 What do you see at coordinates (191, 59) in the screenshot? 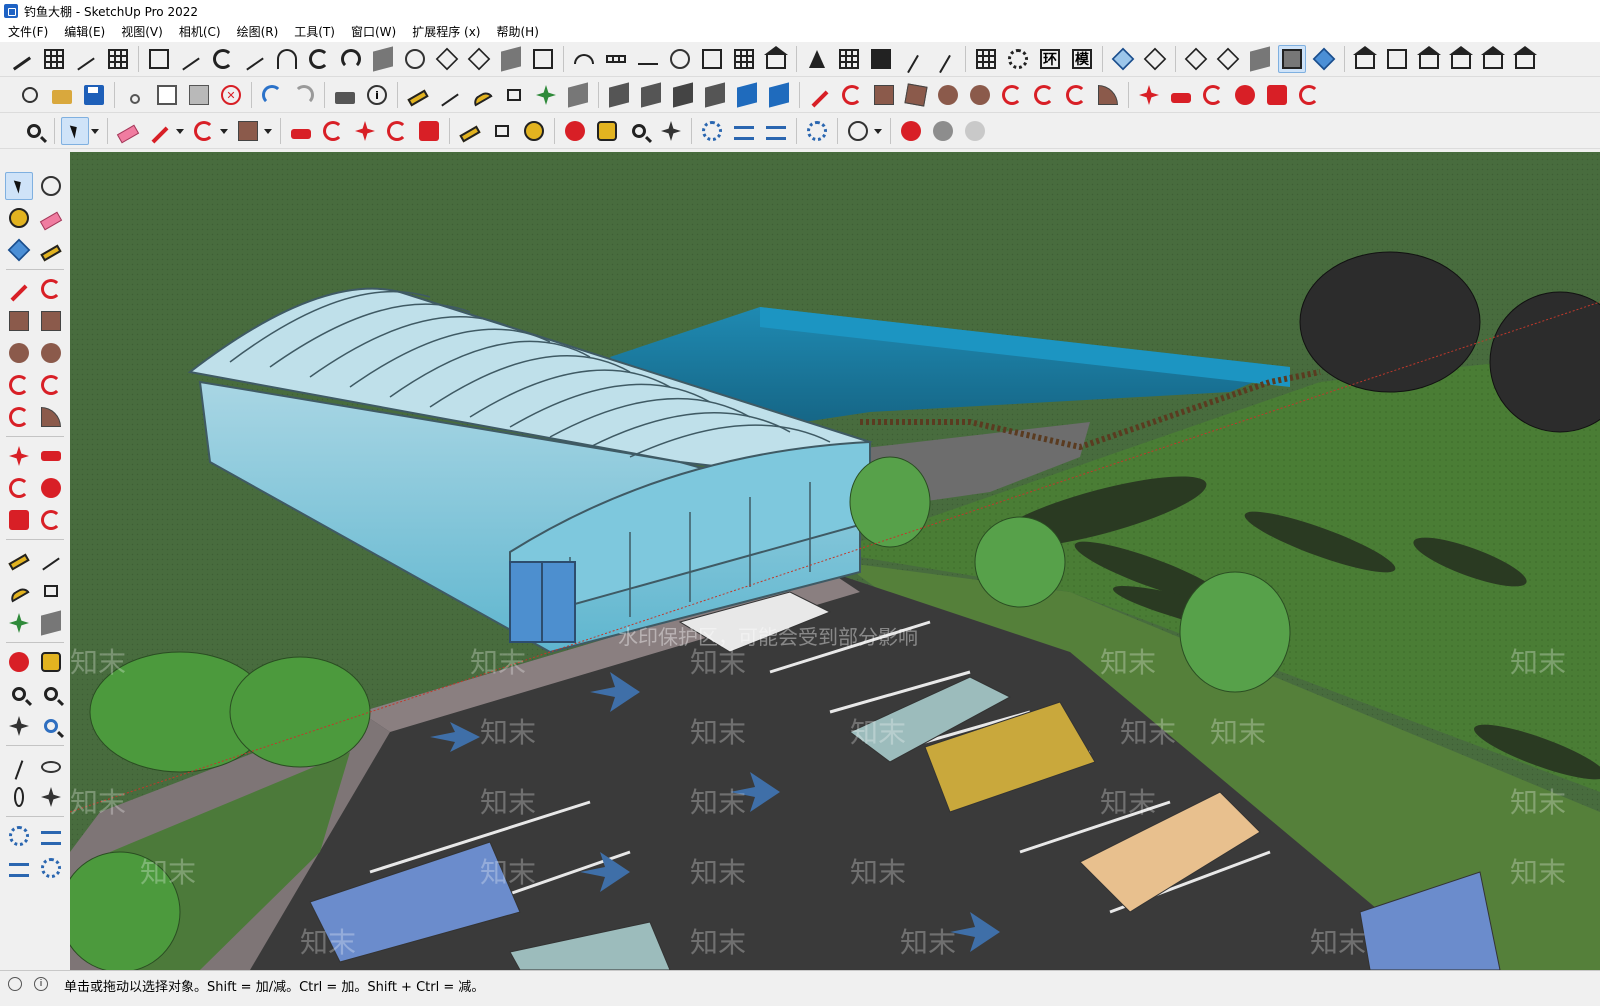
I see `beam-icon` at bounding box center [191, 59].